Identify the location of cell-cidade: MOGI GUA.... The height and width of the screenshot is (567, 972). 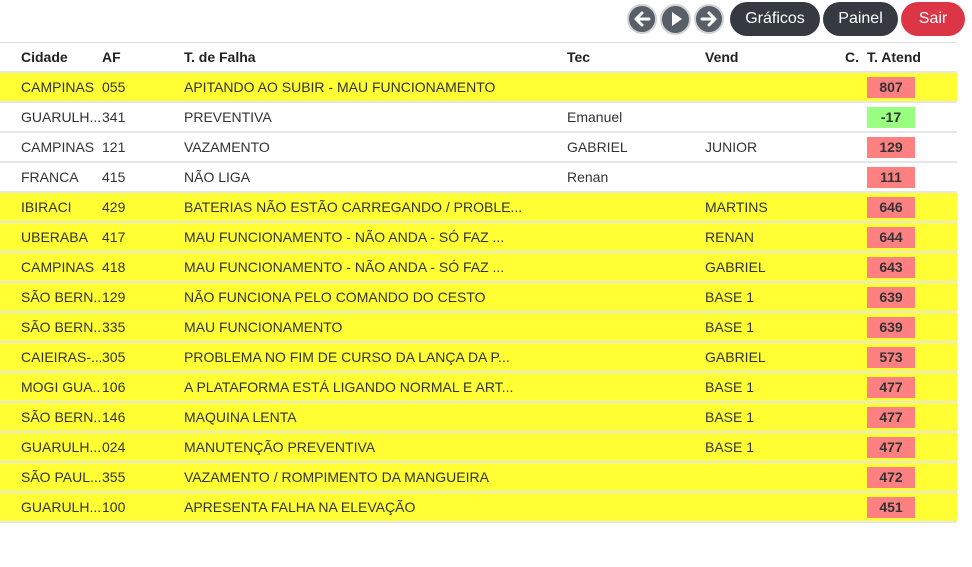
(61, 387).